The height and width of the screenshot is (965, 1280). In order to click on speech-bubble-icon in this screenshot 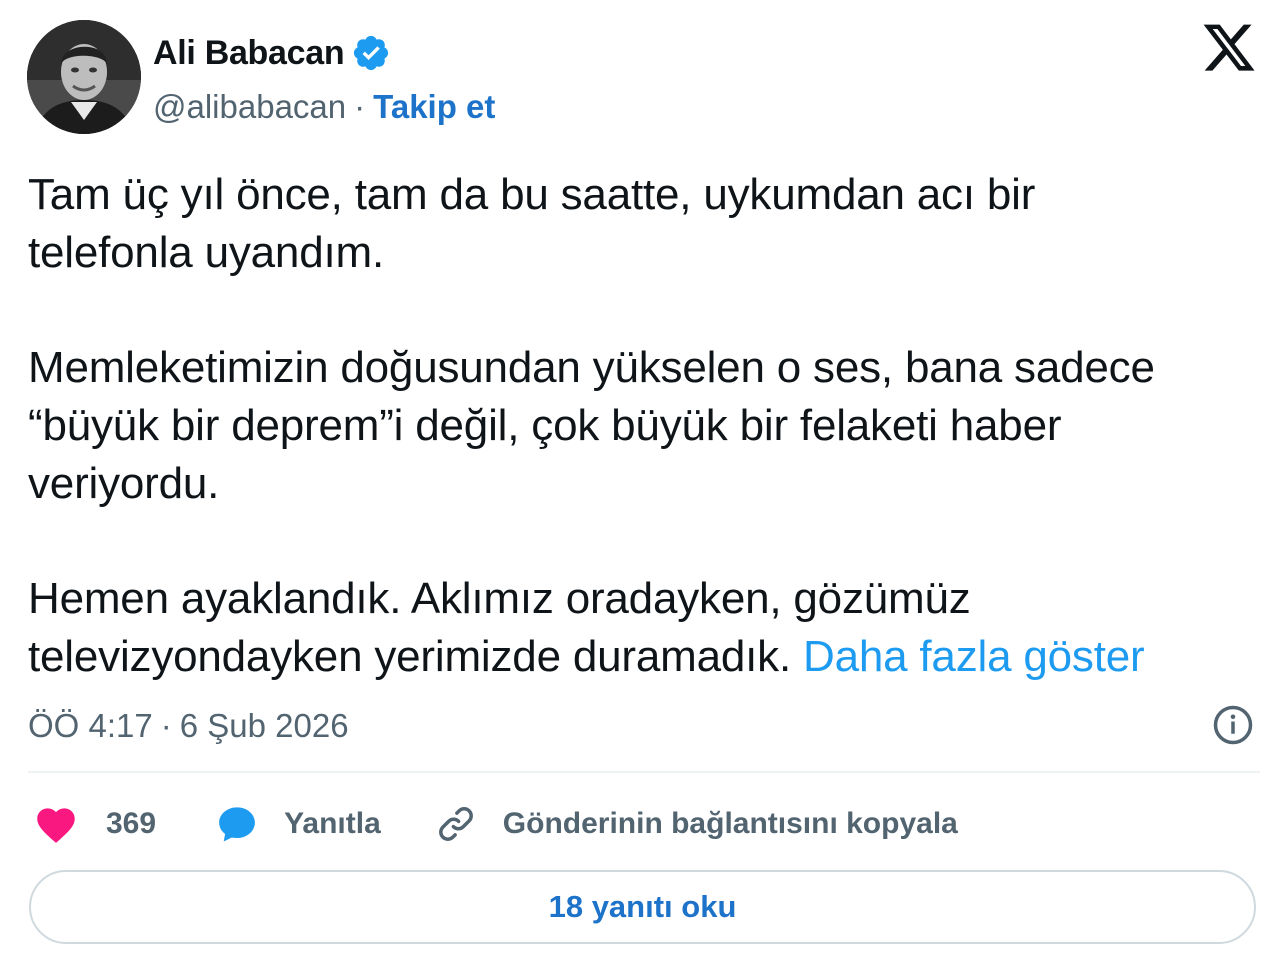, I will do `click(237, 824)`.